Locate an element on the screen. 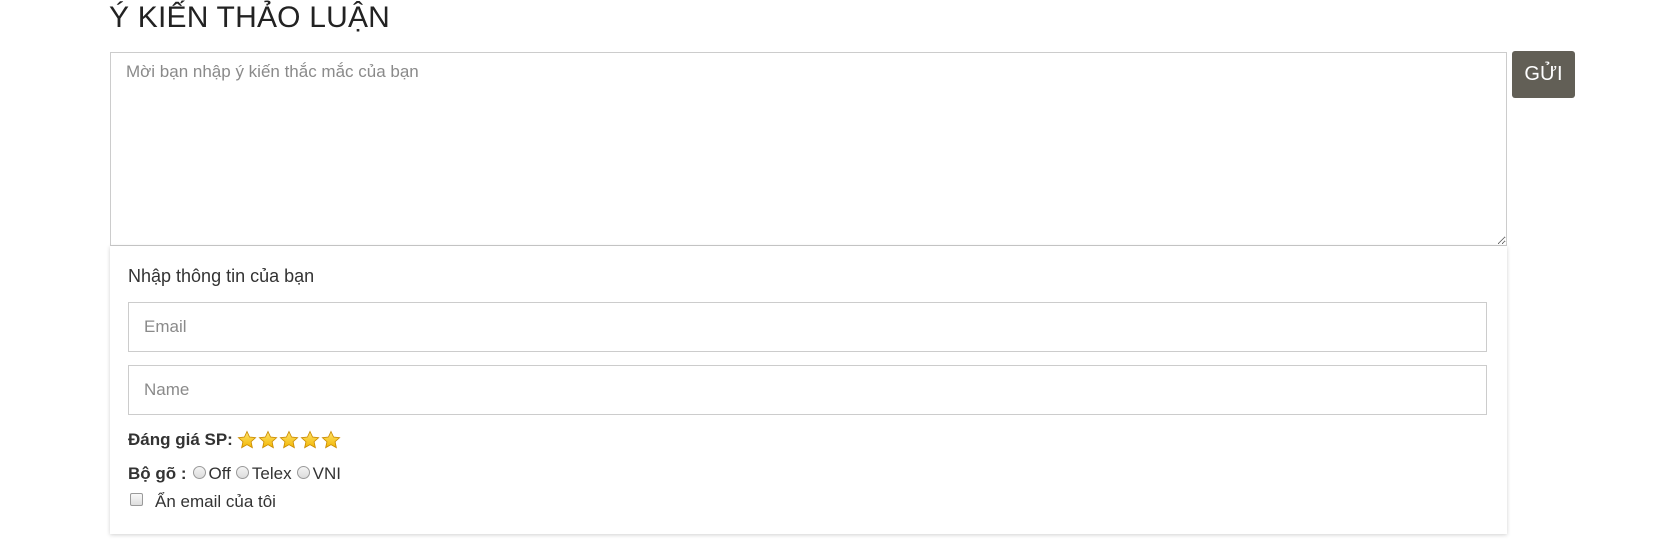 The height and width of the screenshot is (554, 1679). section-title: Ý KIẾN THẢO LUẬN is located at coordinates (250, 17).